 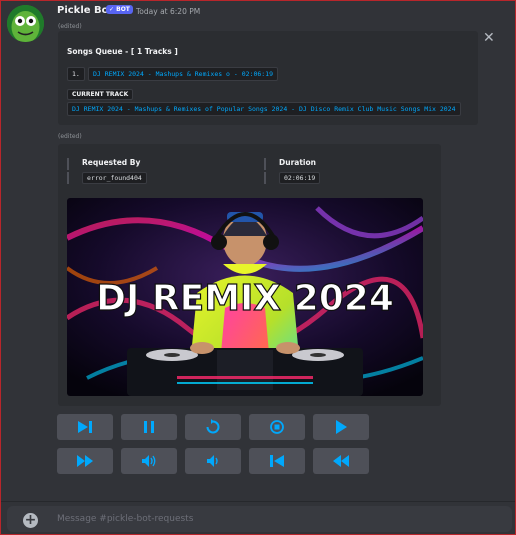 I want to click on volume-up-icon, so click(x=149, y=461).